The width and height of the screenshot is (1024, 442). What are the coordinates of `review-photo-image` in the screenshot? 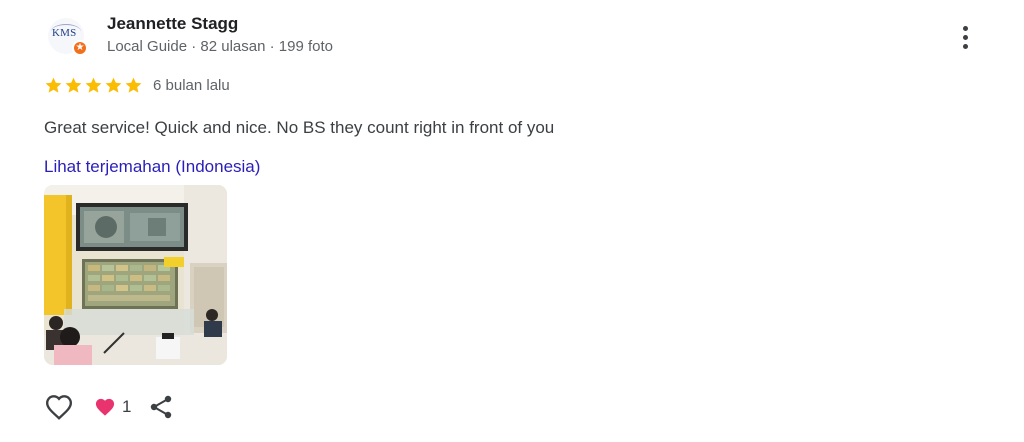 It's located at (135, 275).